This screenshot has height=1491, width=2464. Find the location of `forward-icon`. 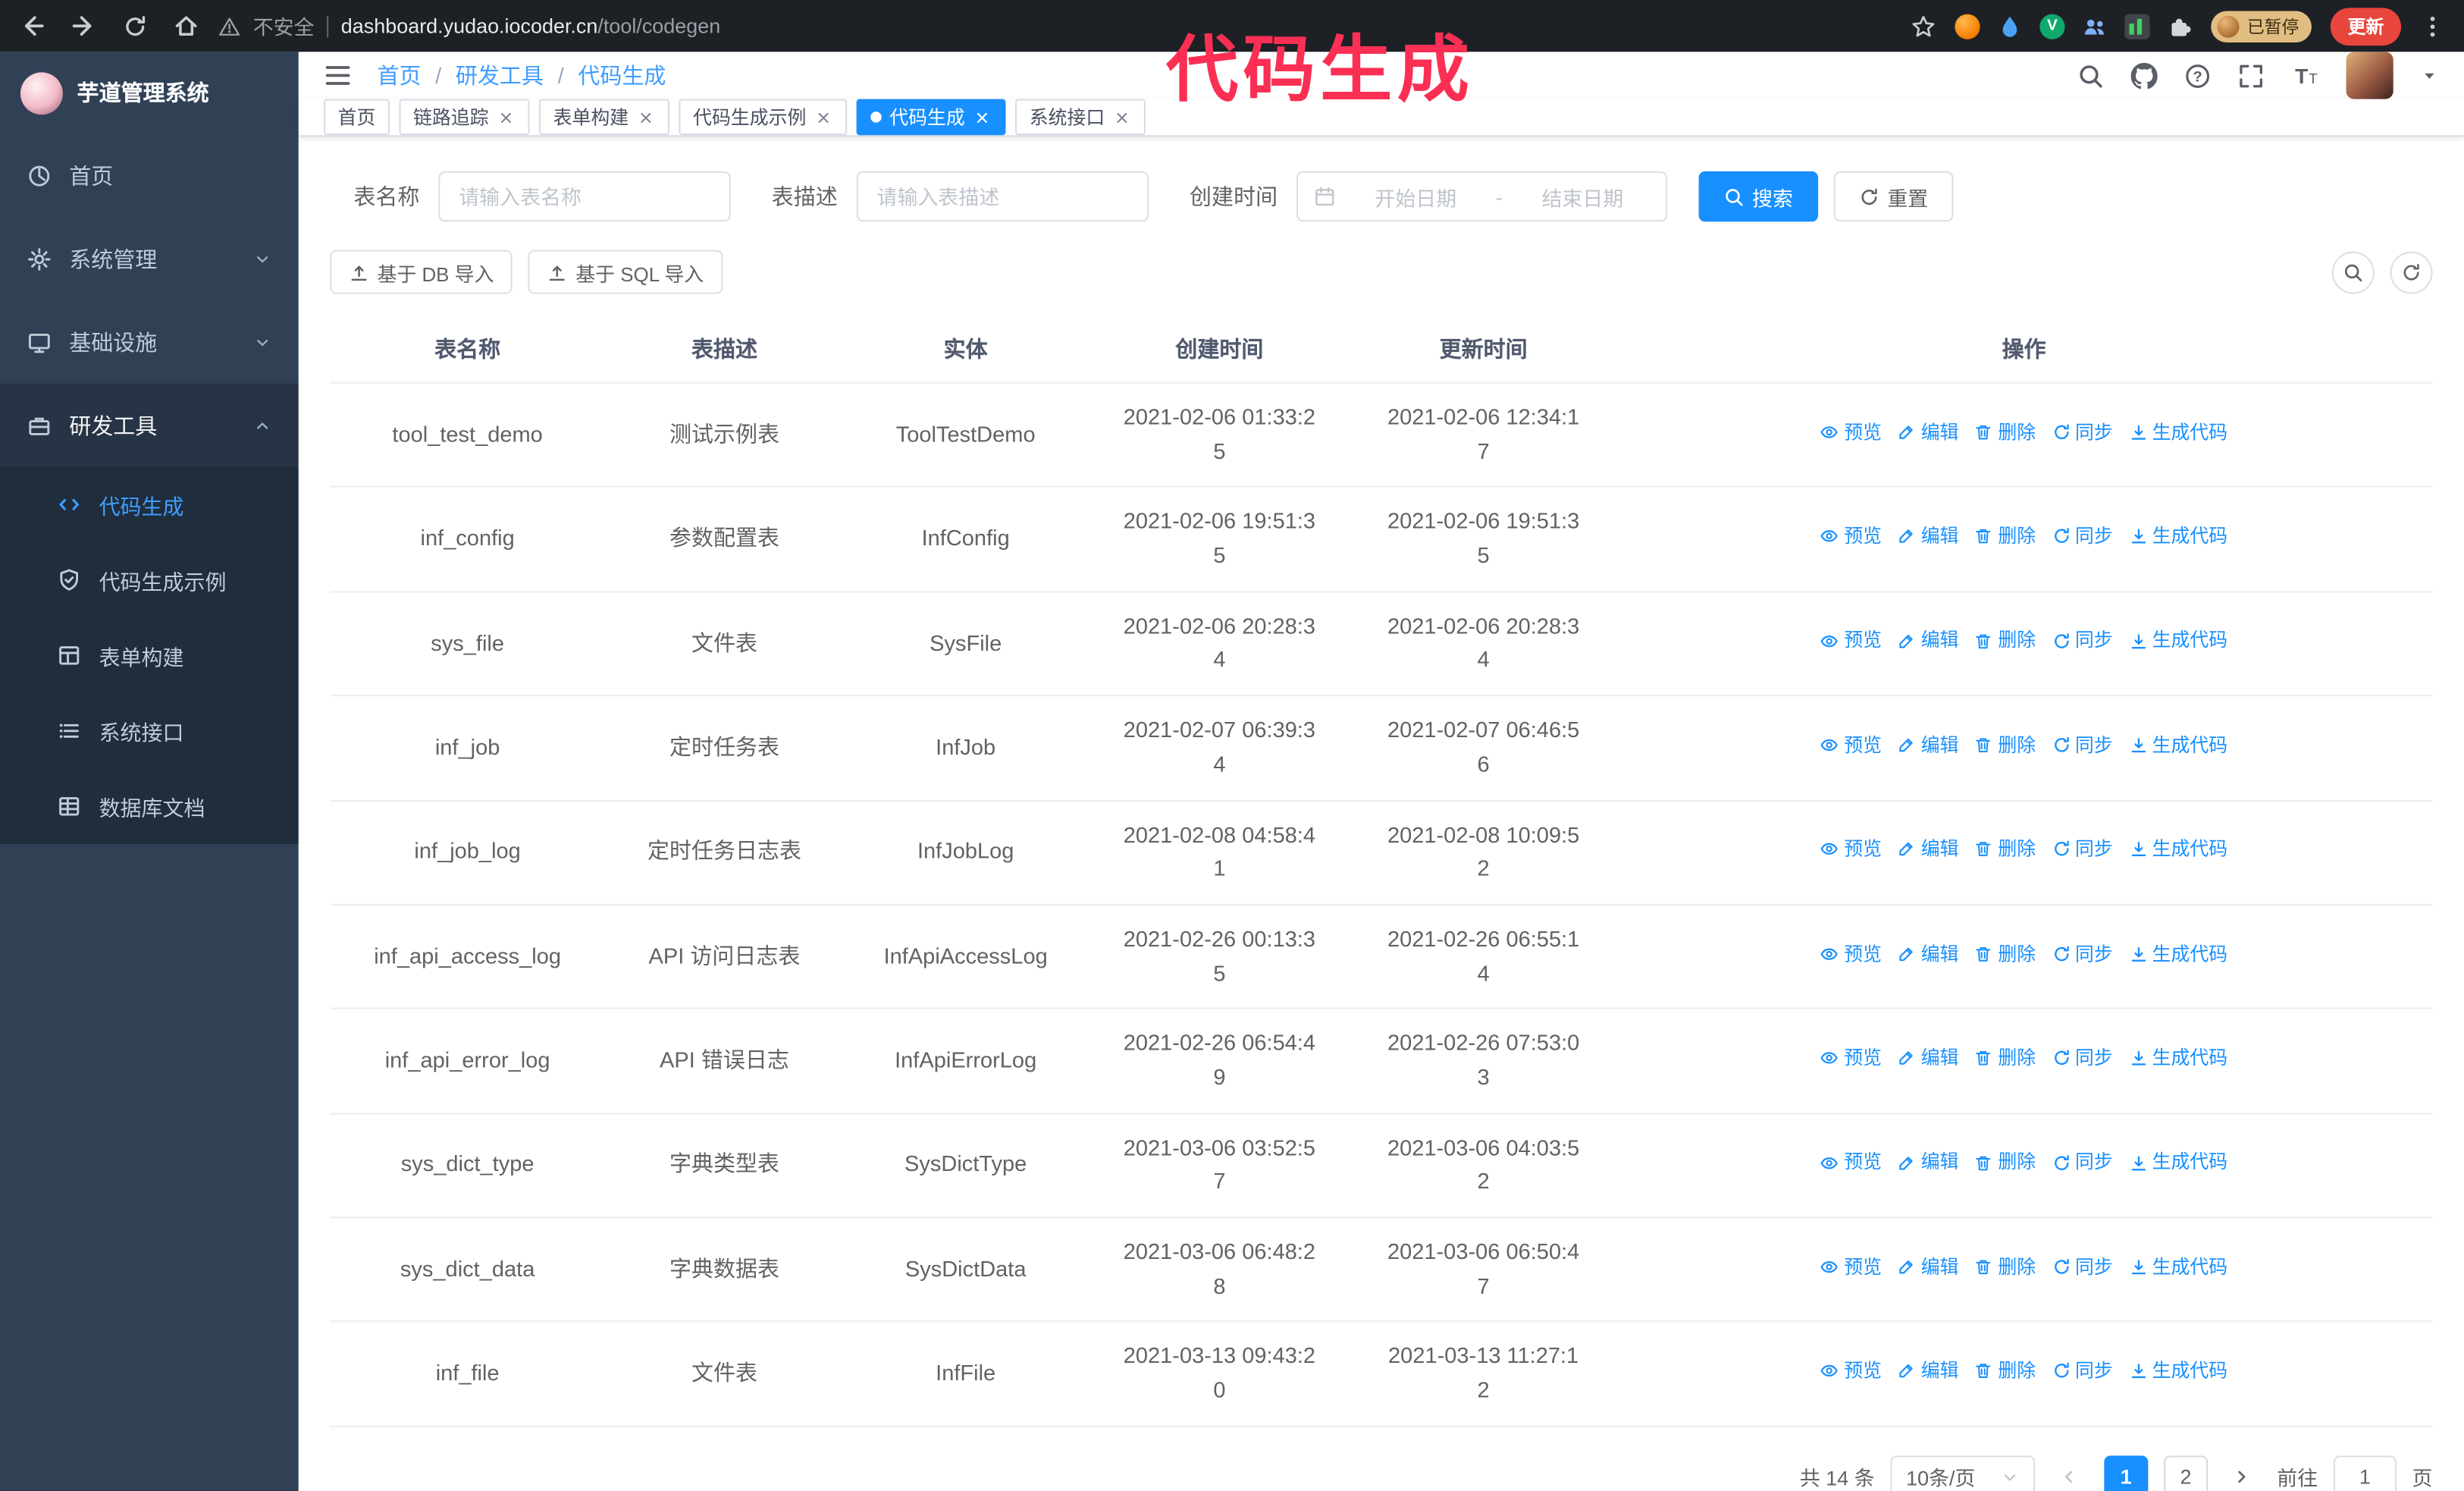

forward-icon is located at coordinates (84, 26).